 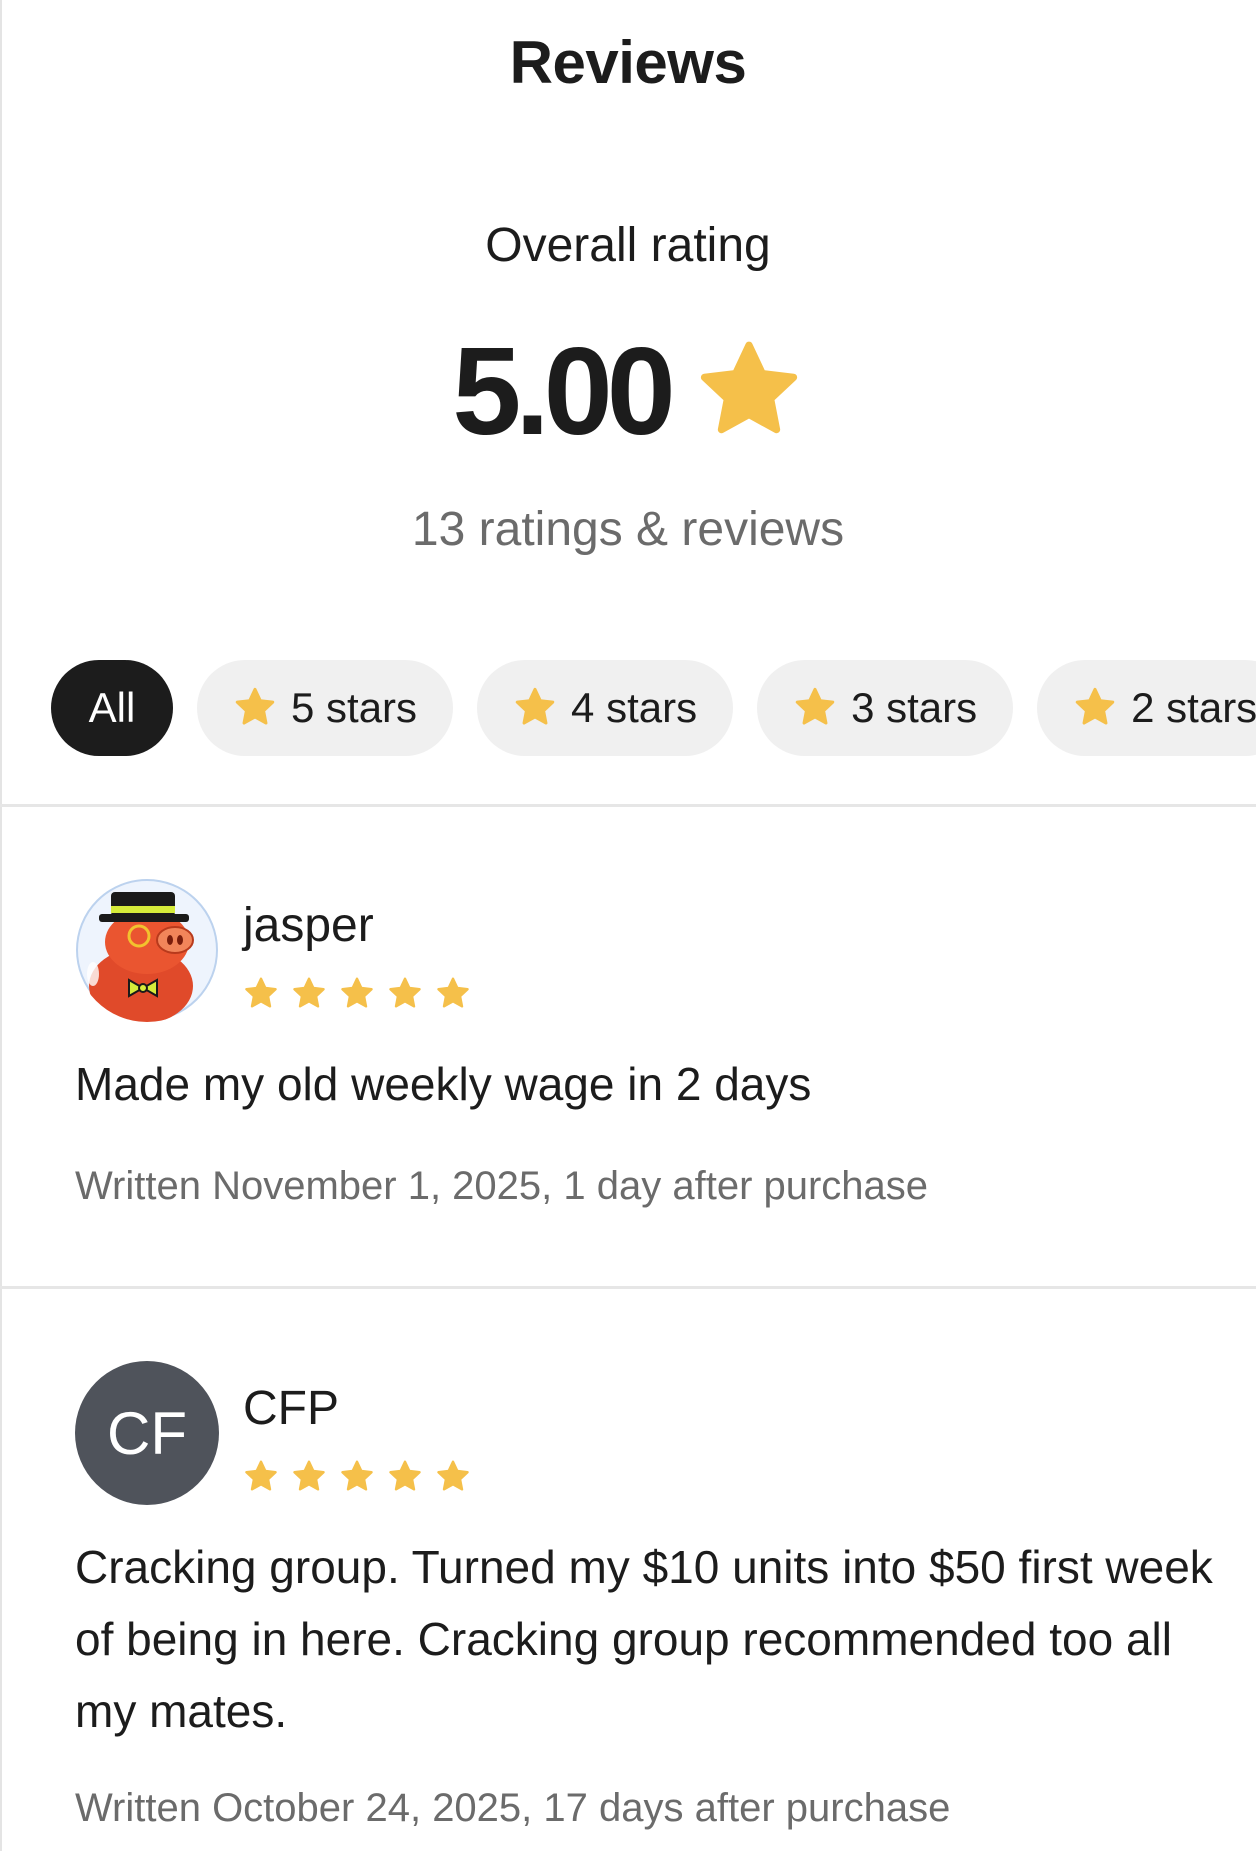 I want to click on filter-chip-label: All, so click(x=112, y=707).